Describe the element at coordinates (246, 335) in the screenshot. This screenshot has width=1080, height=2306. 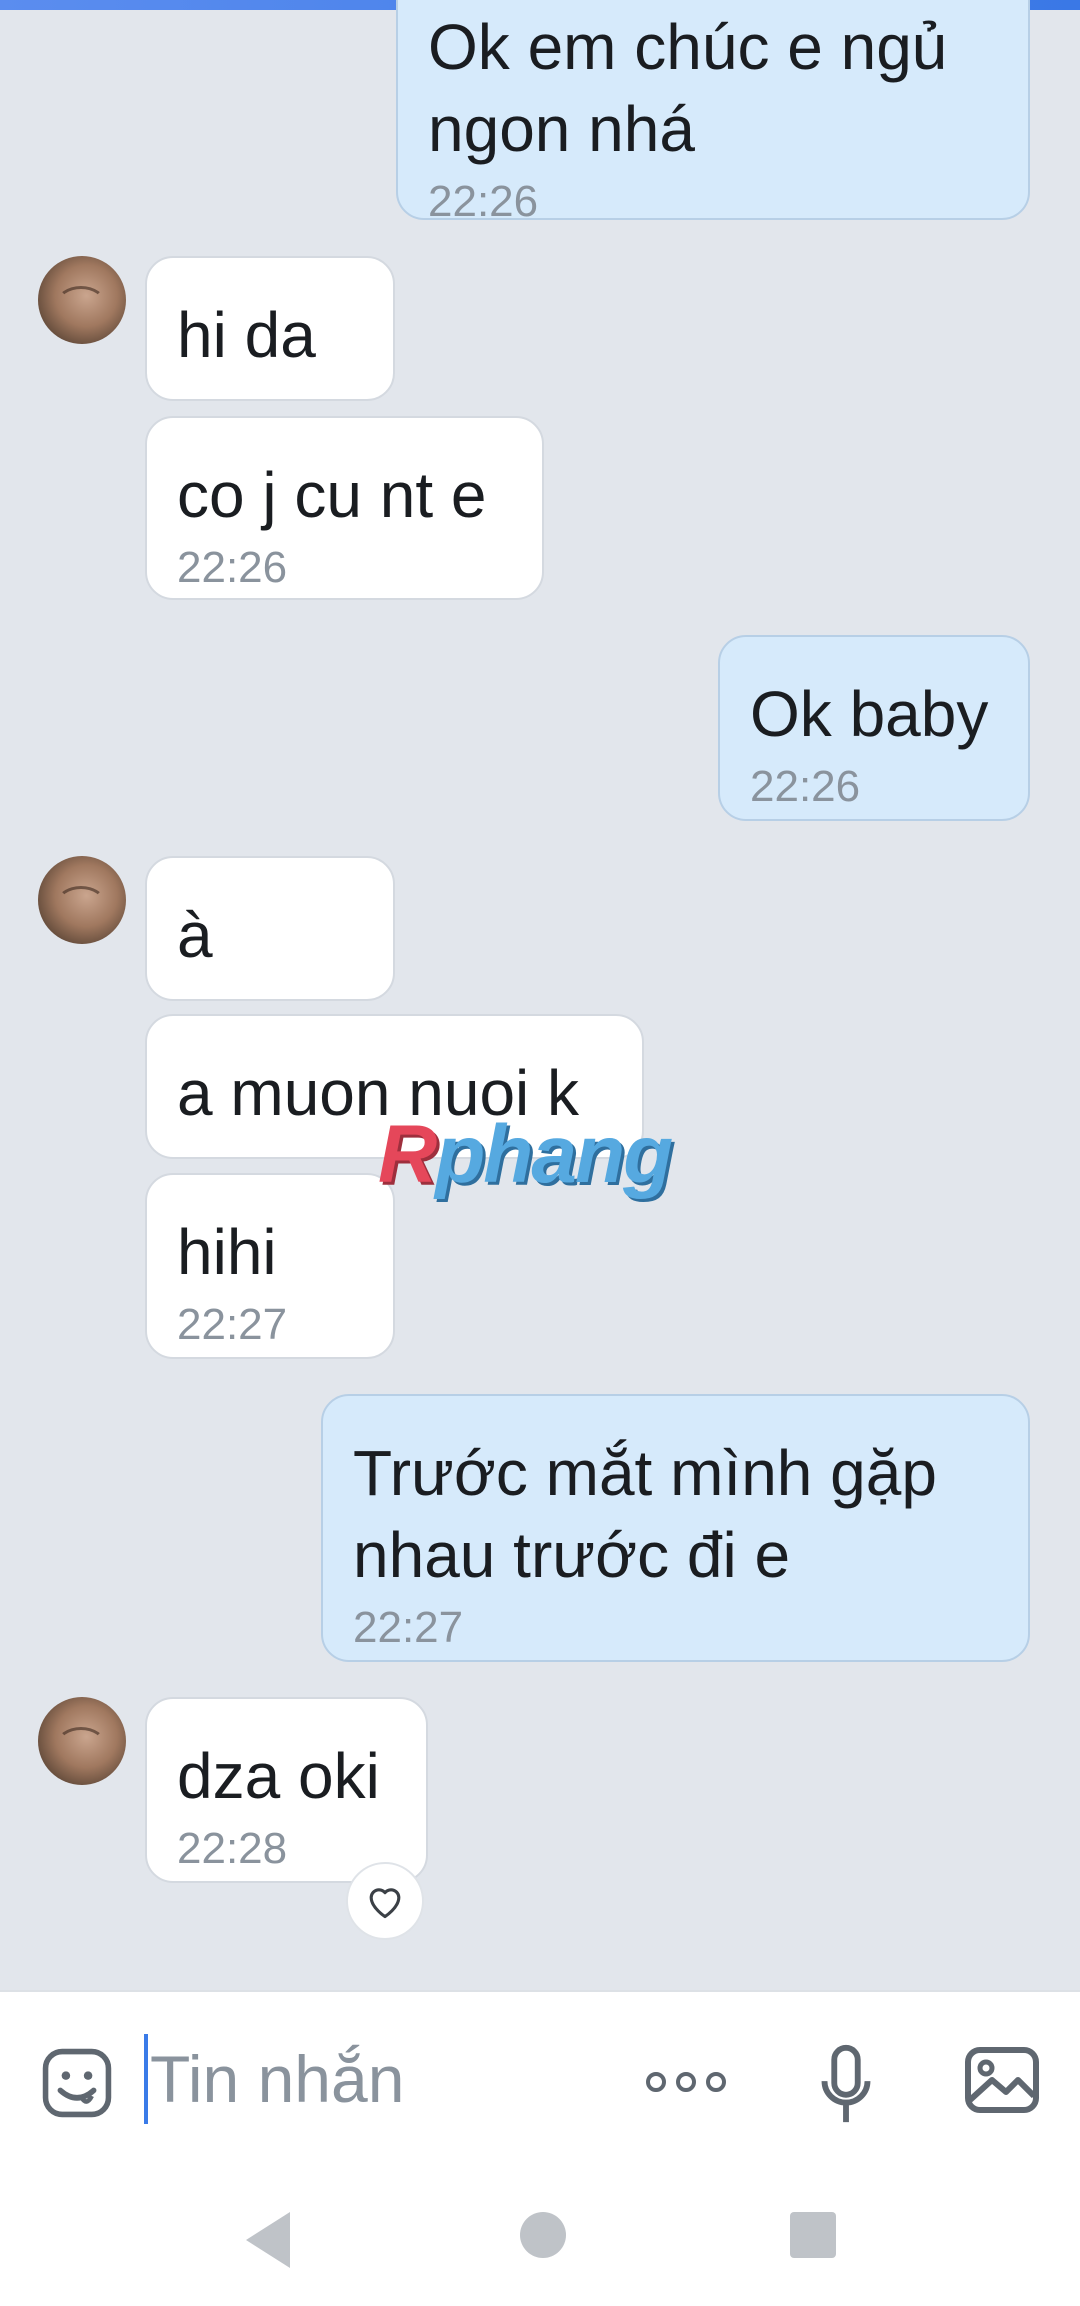
I see `message-text: hi da` at that location.